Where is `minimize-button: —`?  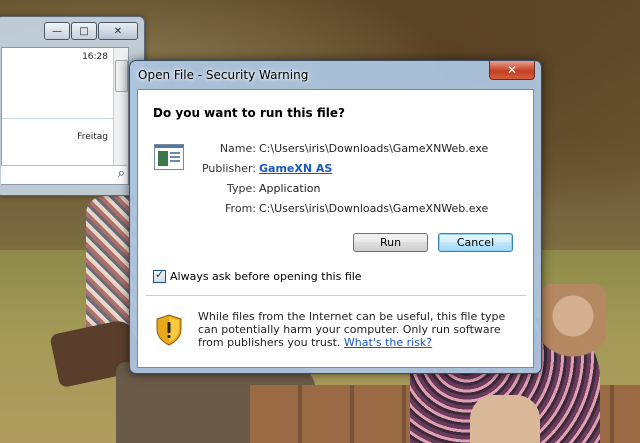
minimize-button: — is located at coordinates (57, 31).